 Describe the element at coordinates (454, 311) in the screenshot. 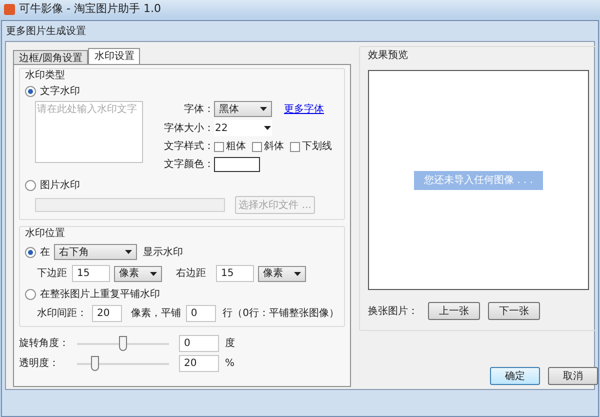

I see `button: 上一张` at that location.